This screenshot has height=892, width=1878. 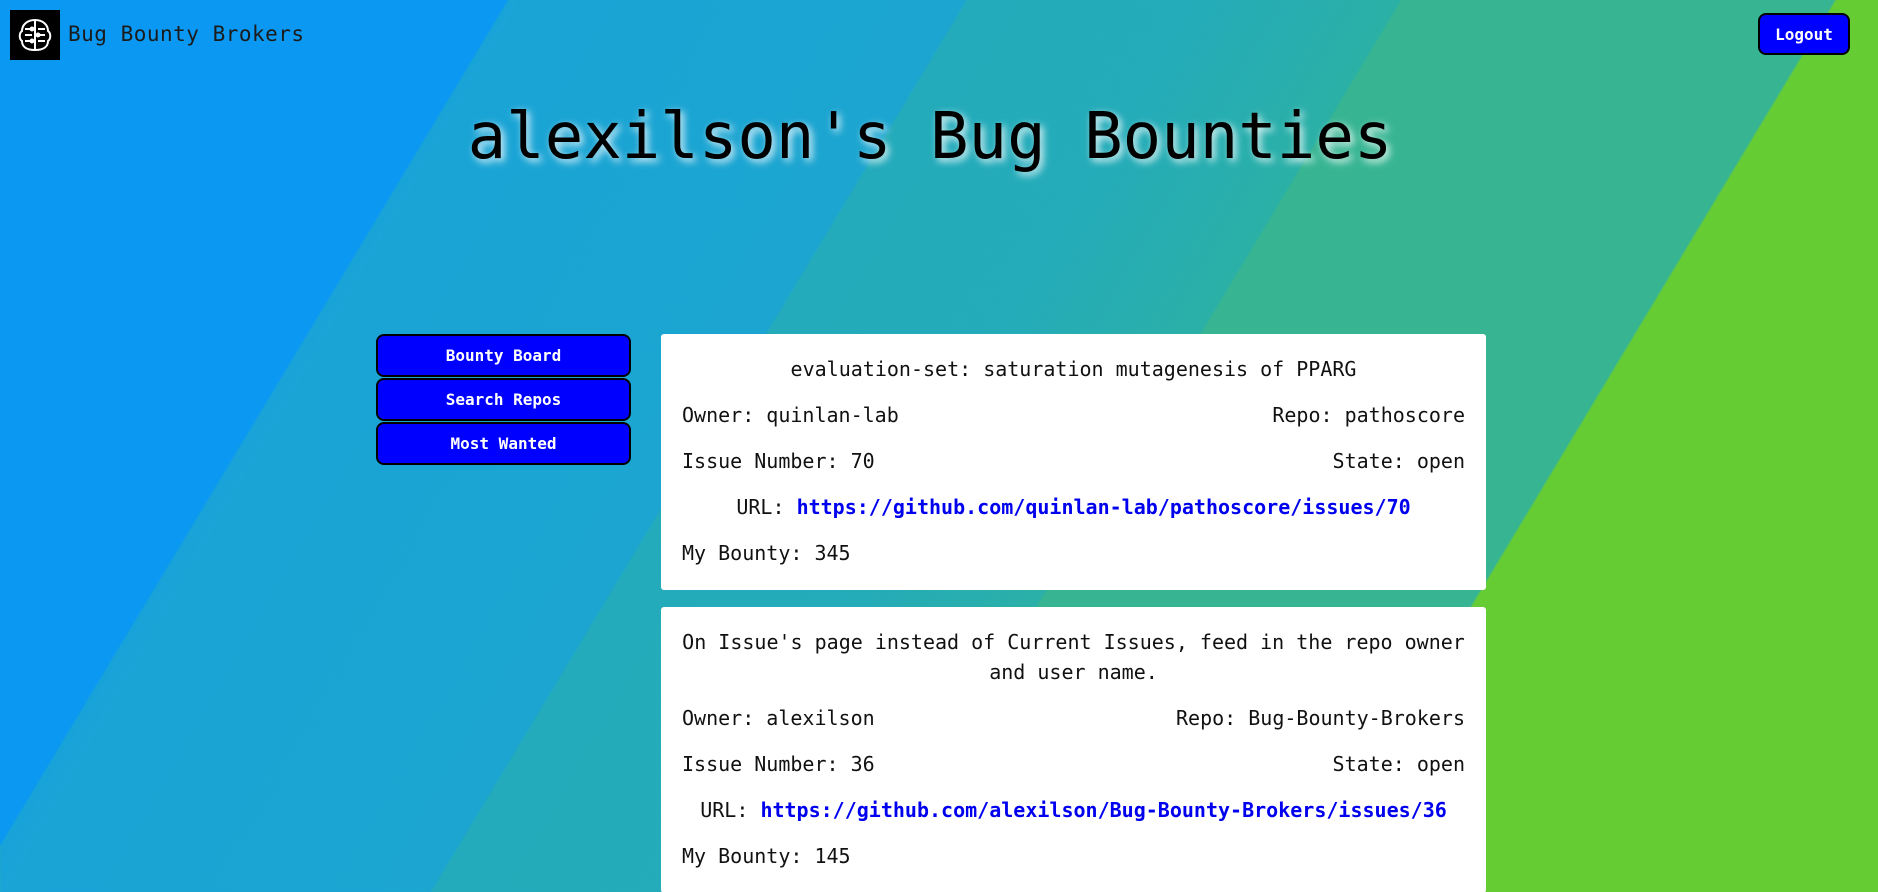 I want to click on issue-state-row: Issue Number: 70 State: open, so click(x=1073, y=461).